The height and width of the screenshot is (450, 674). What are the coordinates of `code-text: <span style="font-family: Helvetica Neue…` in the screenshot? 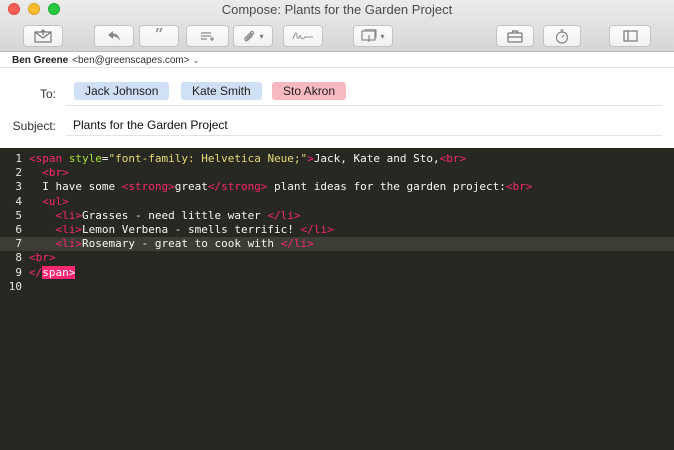 It's located at (247, 159).